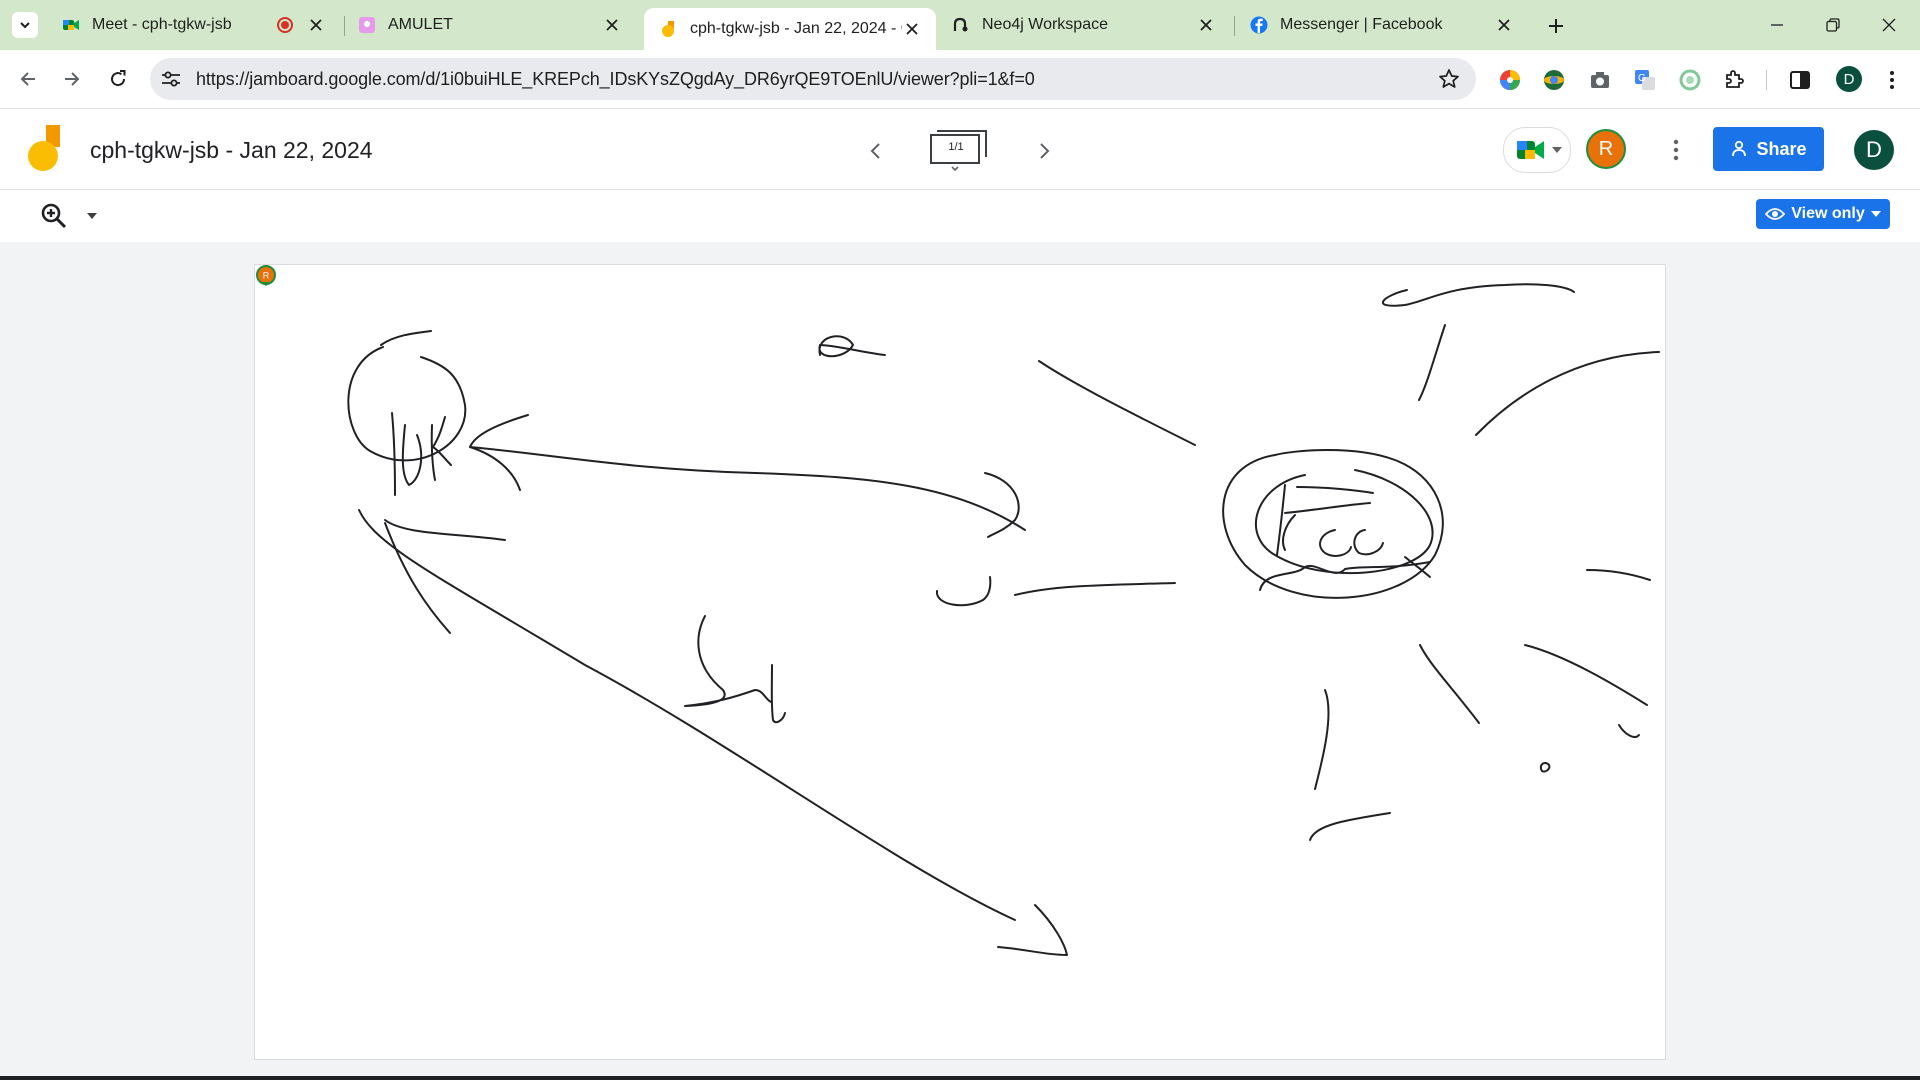  I want to click on extensions-button, so click(1734, 80).